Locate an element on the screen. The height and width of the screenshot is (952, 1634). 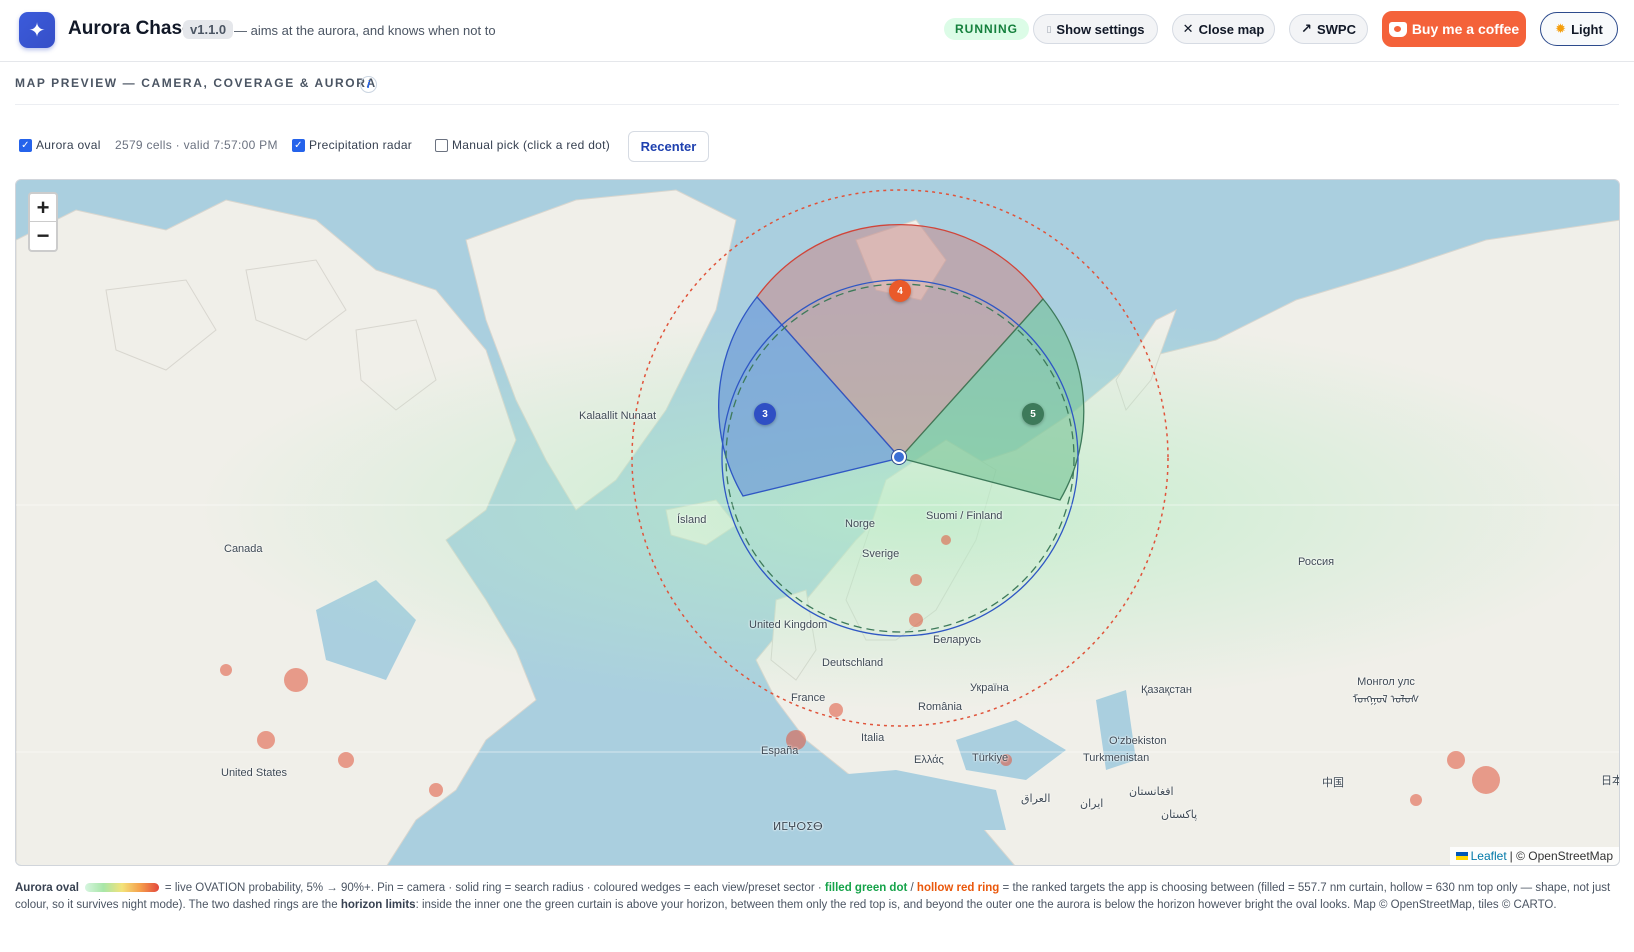
precipitation-radar-toggle: ✓ Precipitation radar is located at coordinates (352, 145).